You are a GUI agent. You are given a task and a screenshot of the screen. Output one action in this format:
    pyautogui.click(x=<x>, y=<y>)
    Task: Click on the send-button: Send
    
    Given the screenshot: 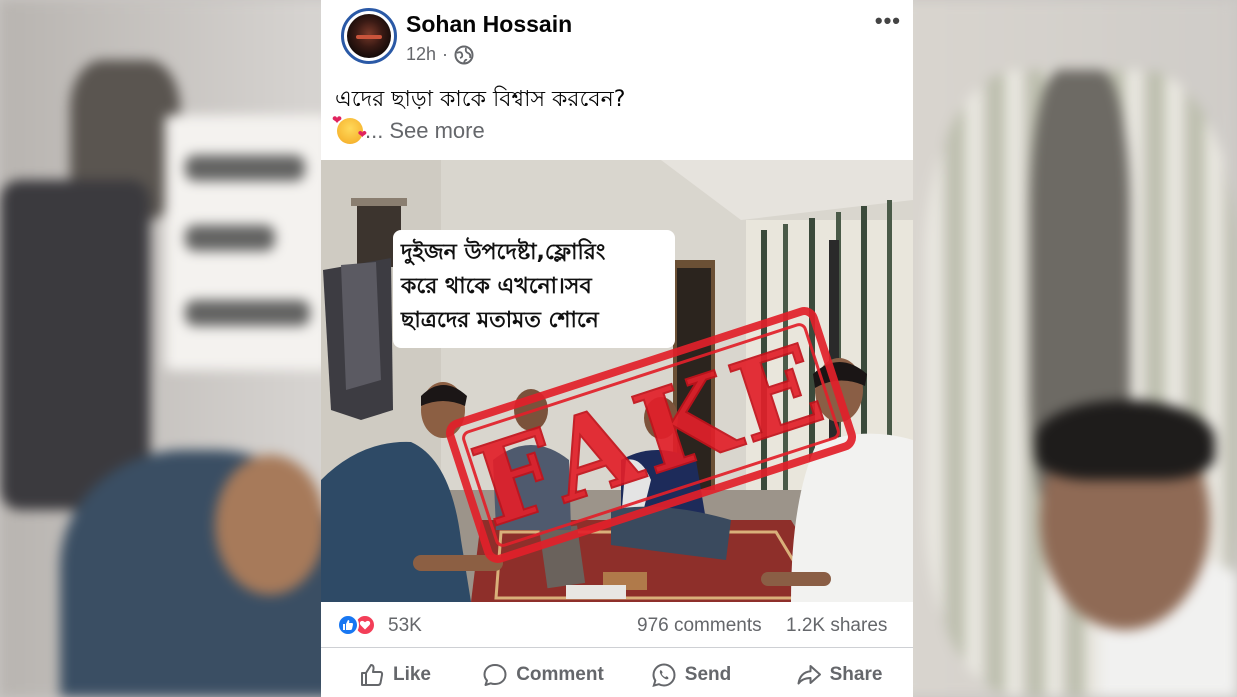 What is the action you would take?
    pyautogui.click(x=691, y=674)
    